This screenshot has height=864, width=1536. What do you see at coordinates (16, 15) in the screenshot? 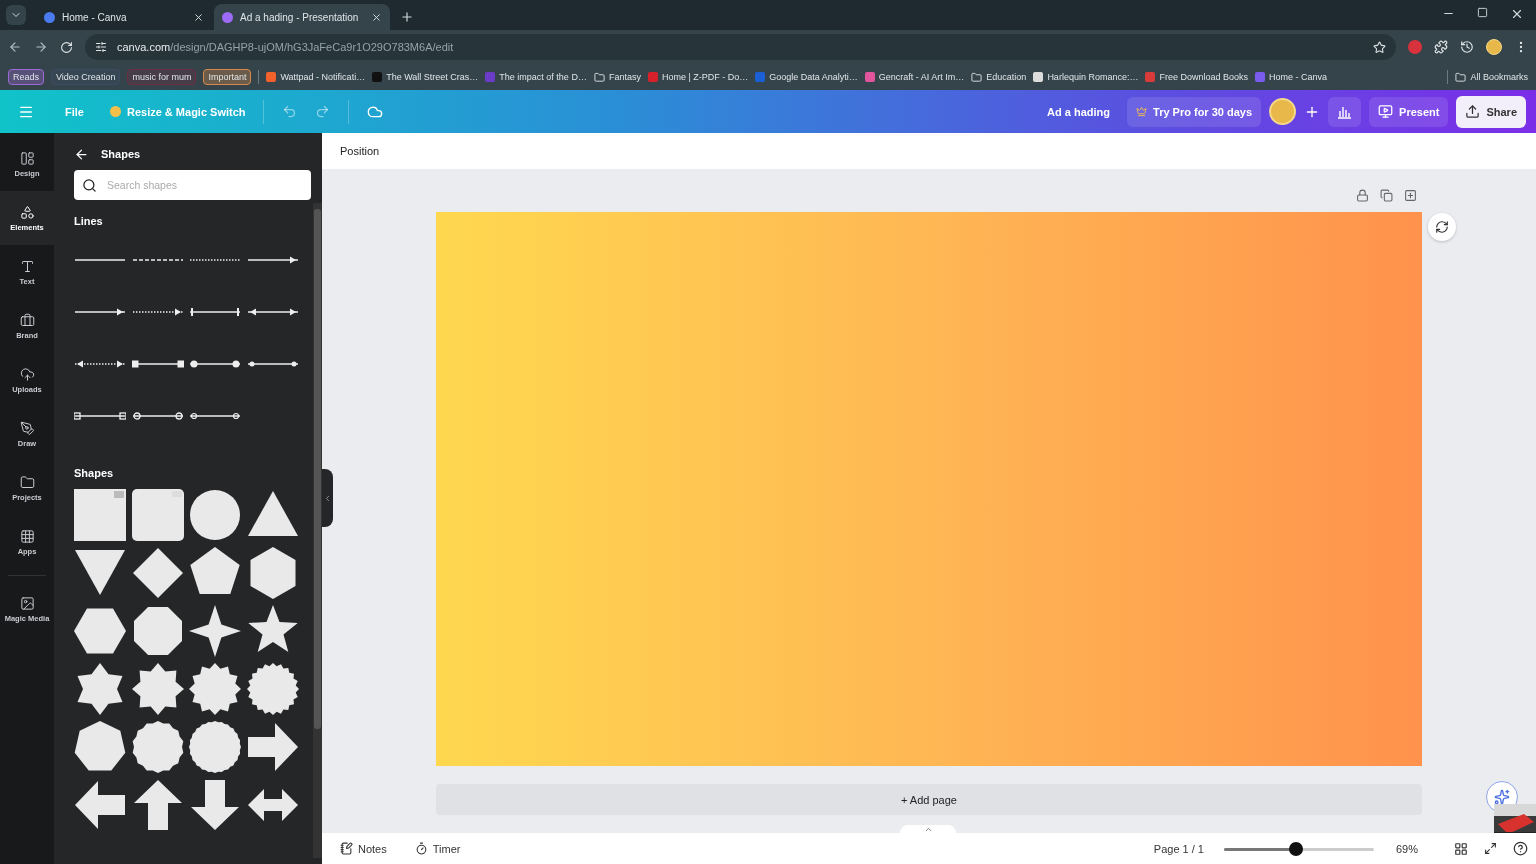
I see `tab-search-button` at bounding box center [16, 15].